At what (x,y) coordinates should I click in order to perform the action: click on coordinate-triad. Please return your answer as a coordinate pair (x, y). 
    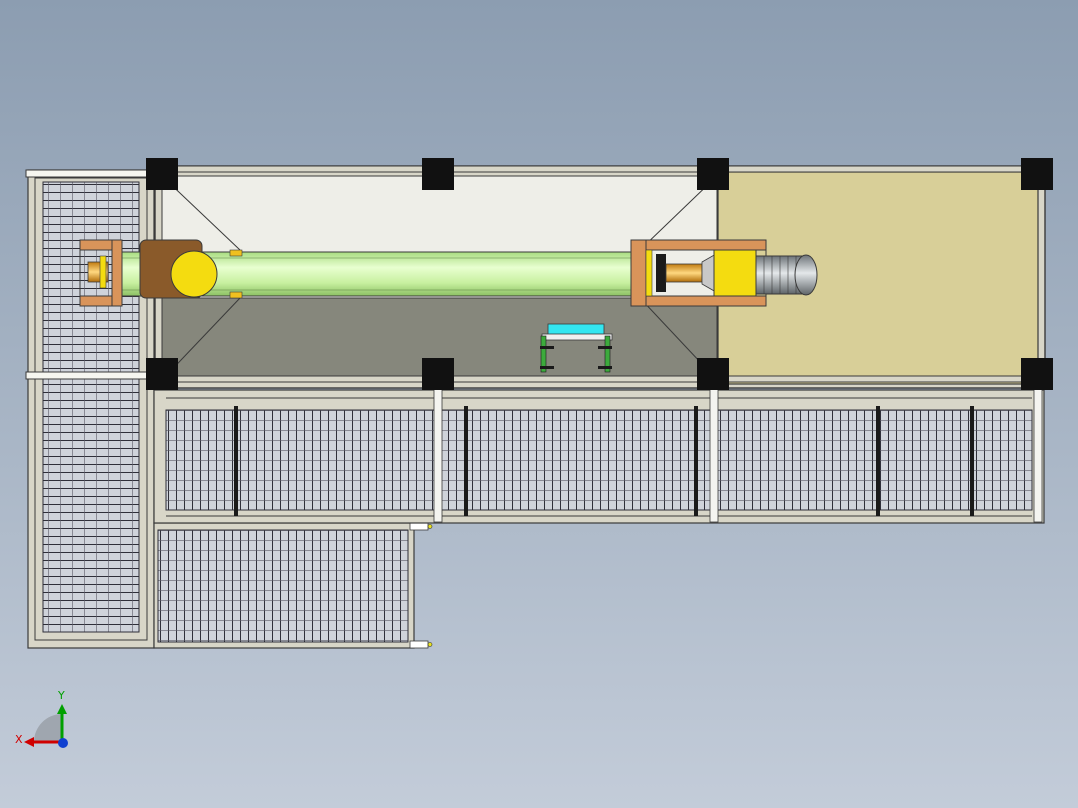
    Looking at the image, I should click on (46, 726).